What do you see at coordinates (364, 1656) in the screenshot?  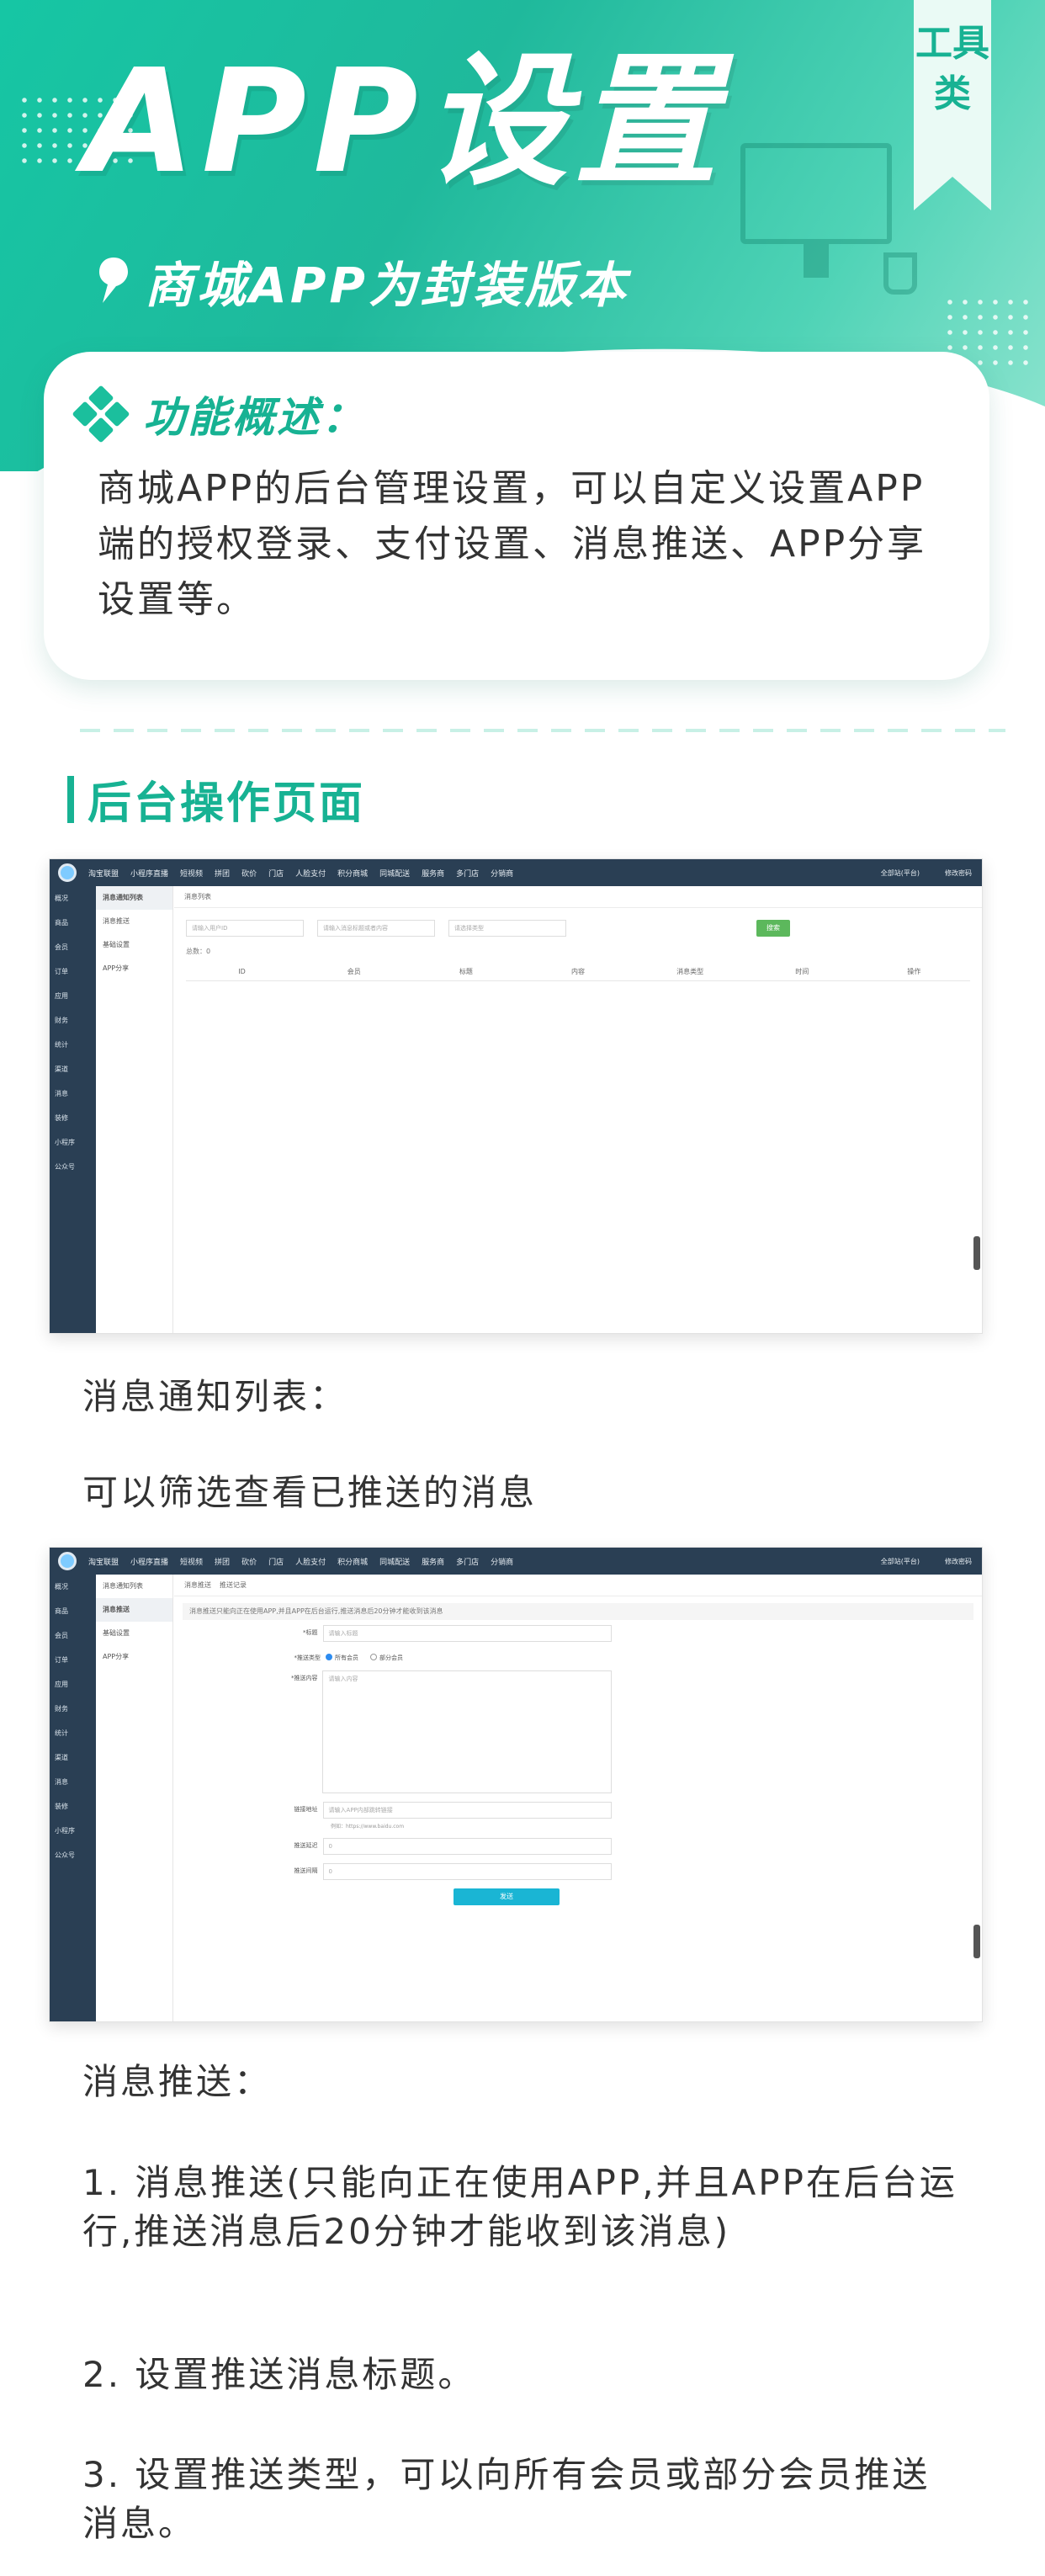 I see `type-radio-group: 所有会员 部分会员` at bounding box center [364, 1656].